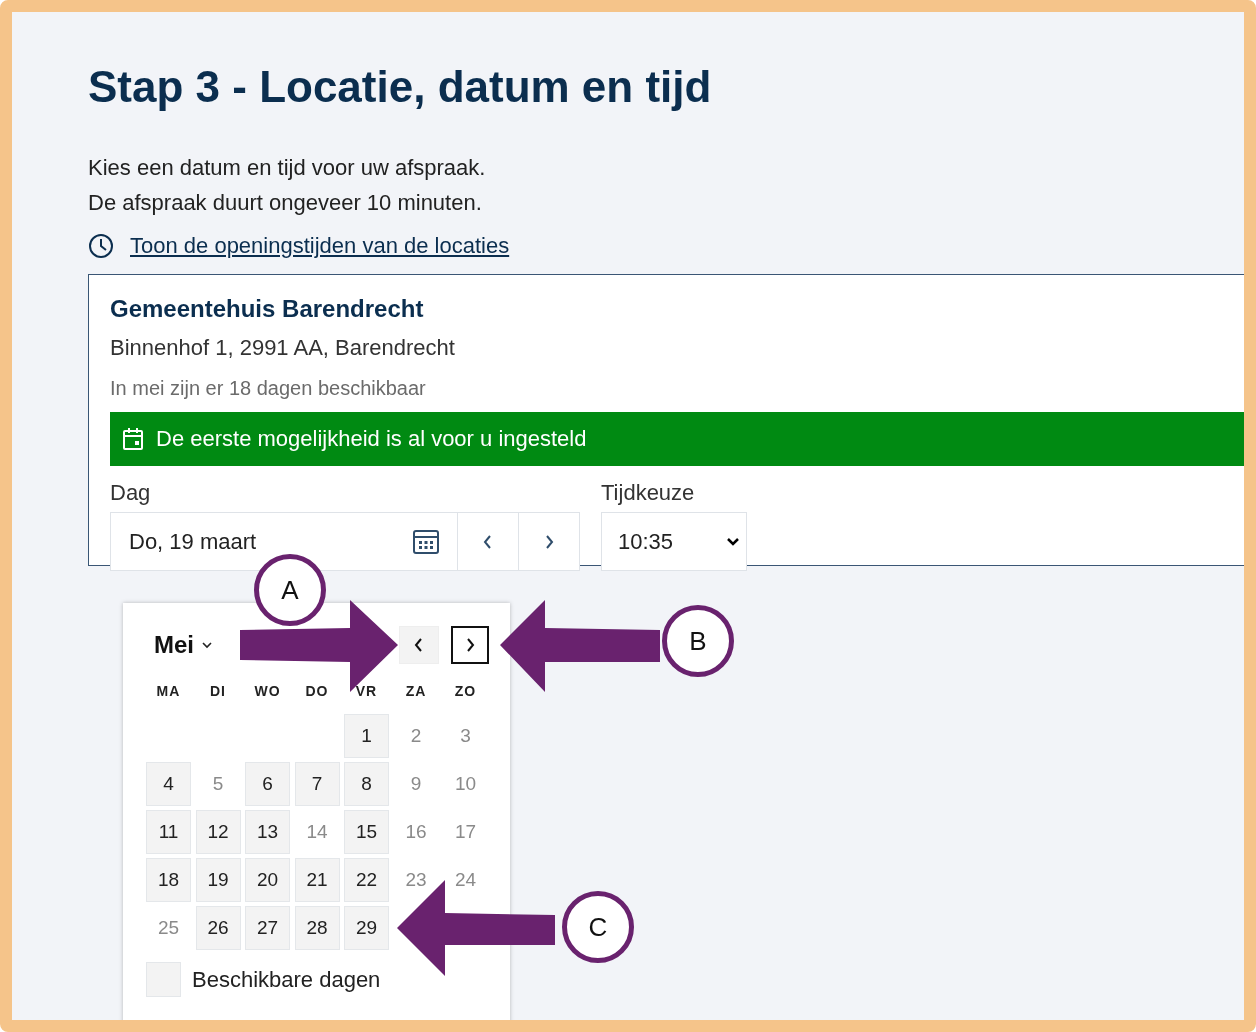 This screenshot has height=1032, width=1256. I want to click on weekday-label: WO, so click(267, 691).